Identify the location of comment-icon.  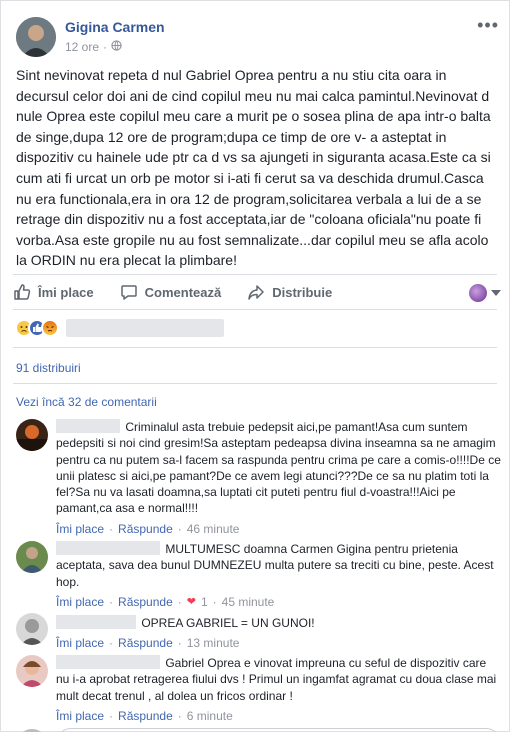
(128, 292).